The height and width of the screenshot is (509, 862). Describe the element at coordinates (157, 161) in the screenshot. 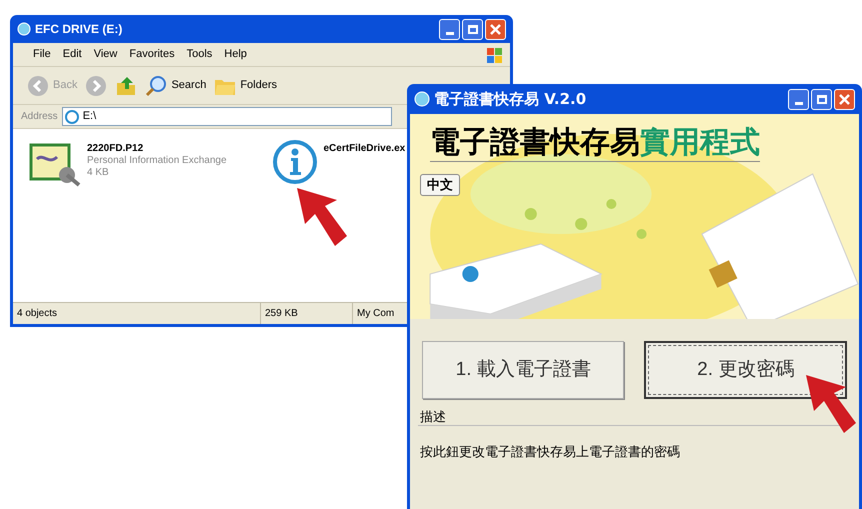

I see `file-type: Personal Information Exchange` at that location.